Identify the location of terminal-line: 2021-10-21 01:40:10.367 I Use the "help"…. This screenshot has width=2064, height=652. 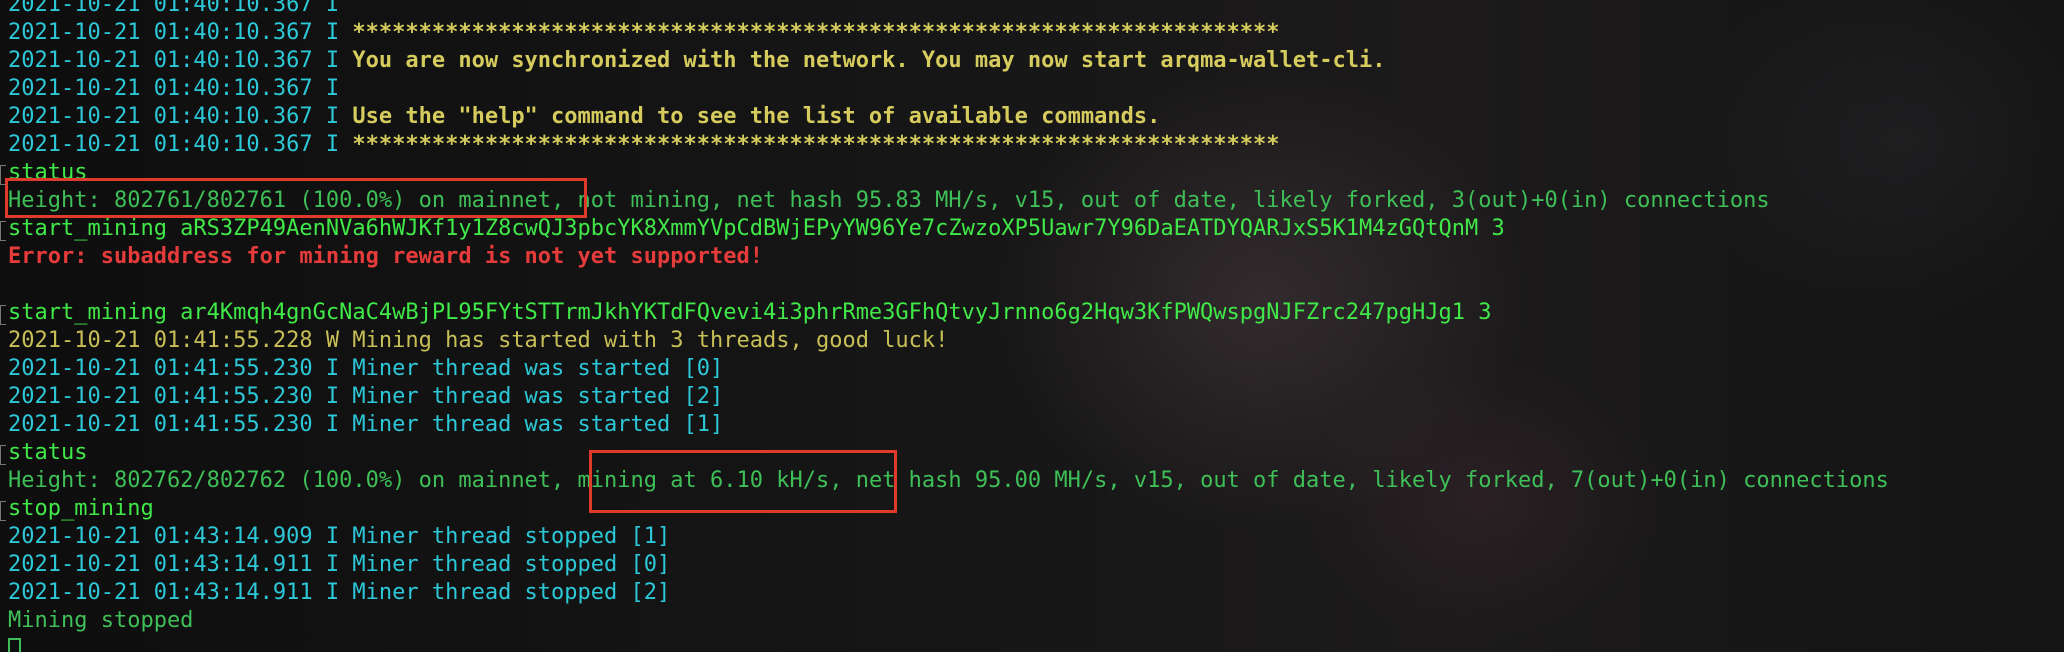
(948, 117).